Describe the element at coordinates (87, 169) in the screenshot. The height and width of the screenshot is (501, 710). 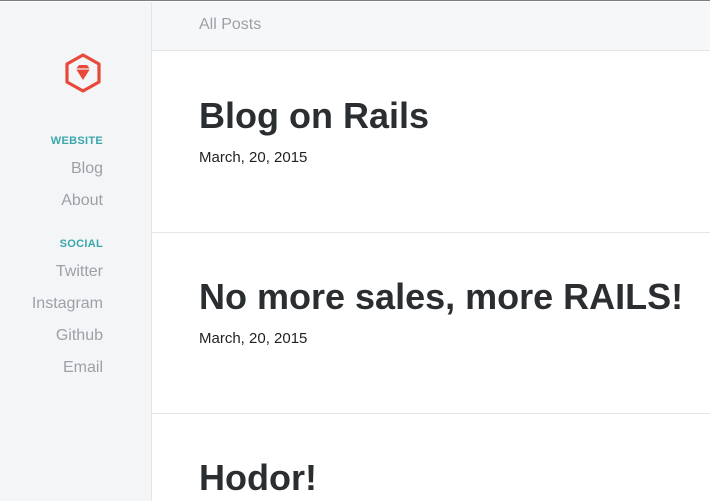
I see `sidebar-item-blog: Blog` at that location.